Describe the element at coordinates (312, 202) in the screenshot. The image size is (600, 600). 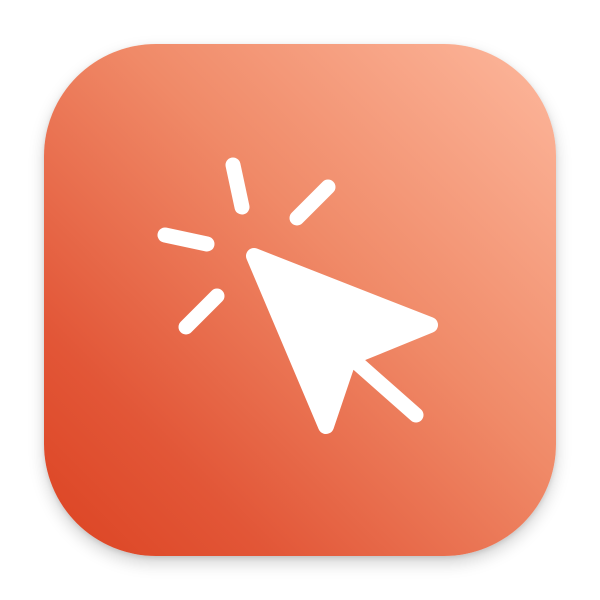
I see `click-ray-top-right` at that location.